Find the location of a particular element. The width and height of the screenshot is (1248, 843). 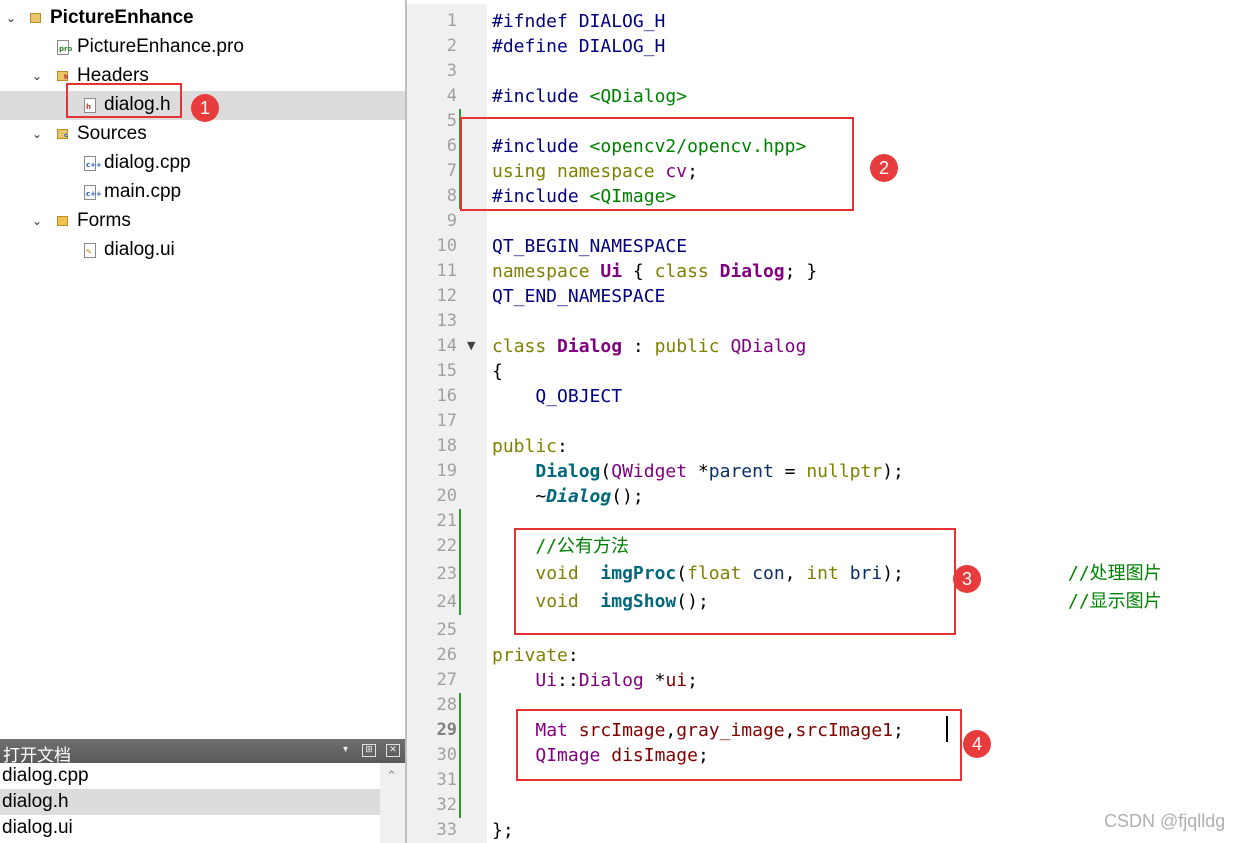

code-token: class is located at coordinates (687, 271).